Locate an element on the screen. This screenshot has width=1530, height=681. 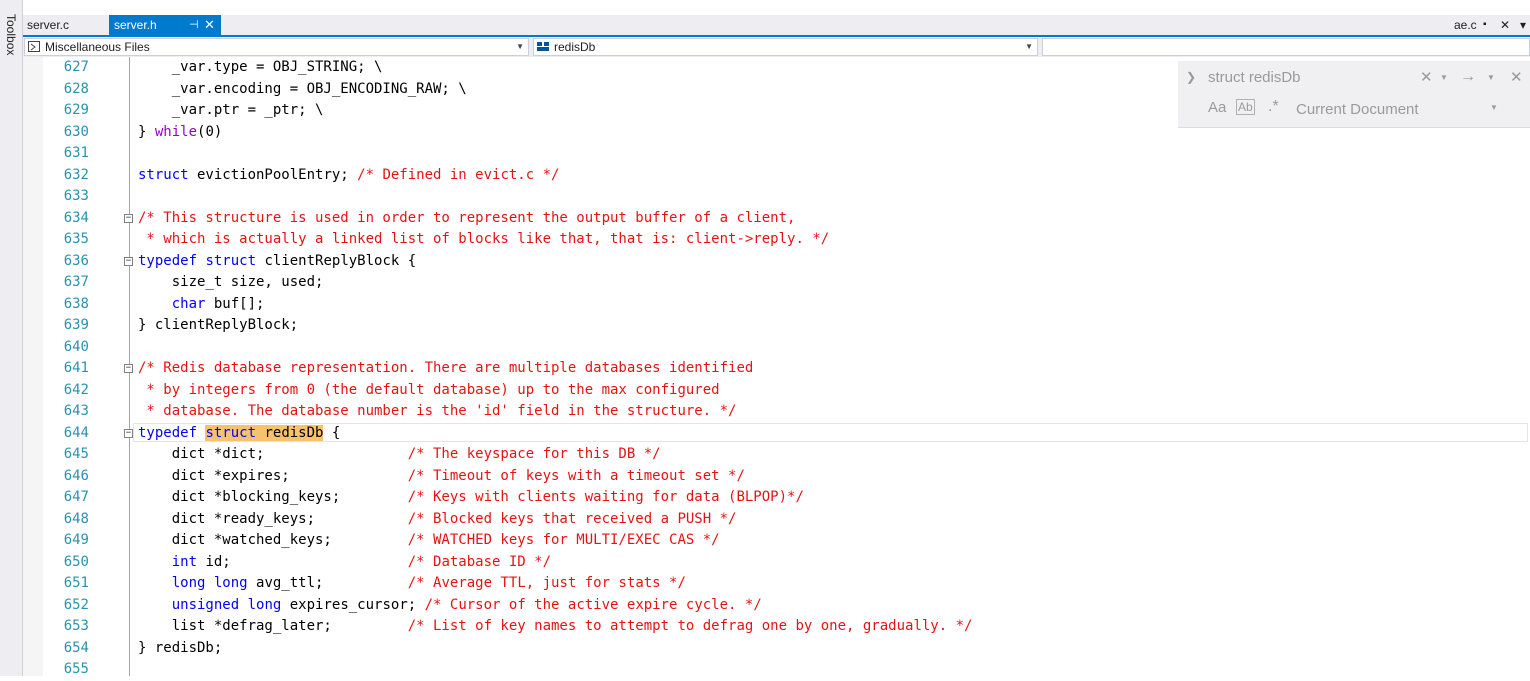
search-match-highlight: struct is located at coordinates (231, 432).